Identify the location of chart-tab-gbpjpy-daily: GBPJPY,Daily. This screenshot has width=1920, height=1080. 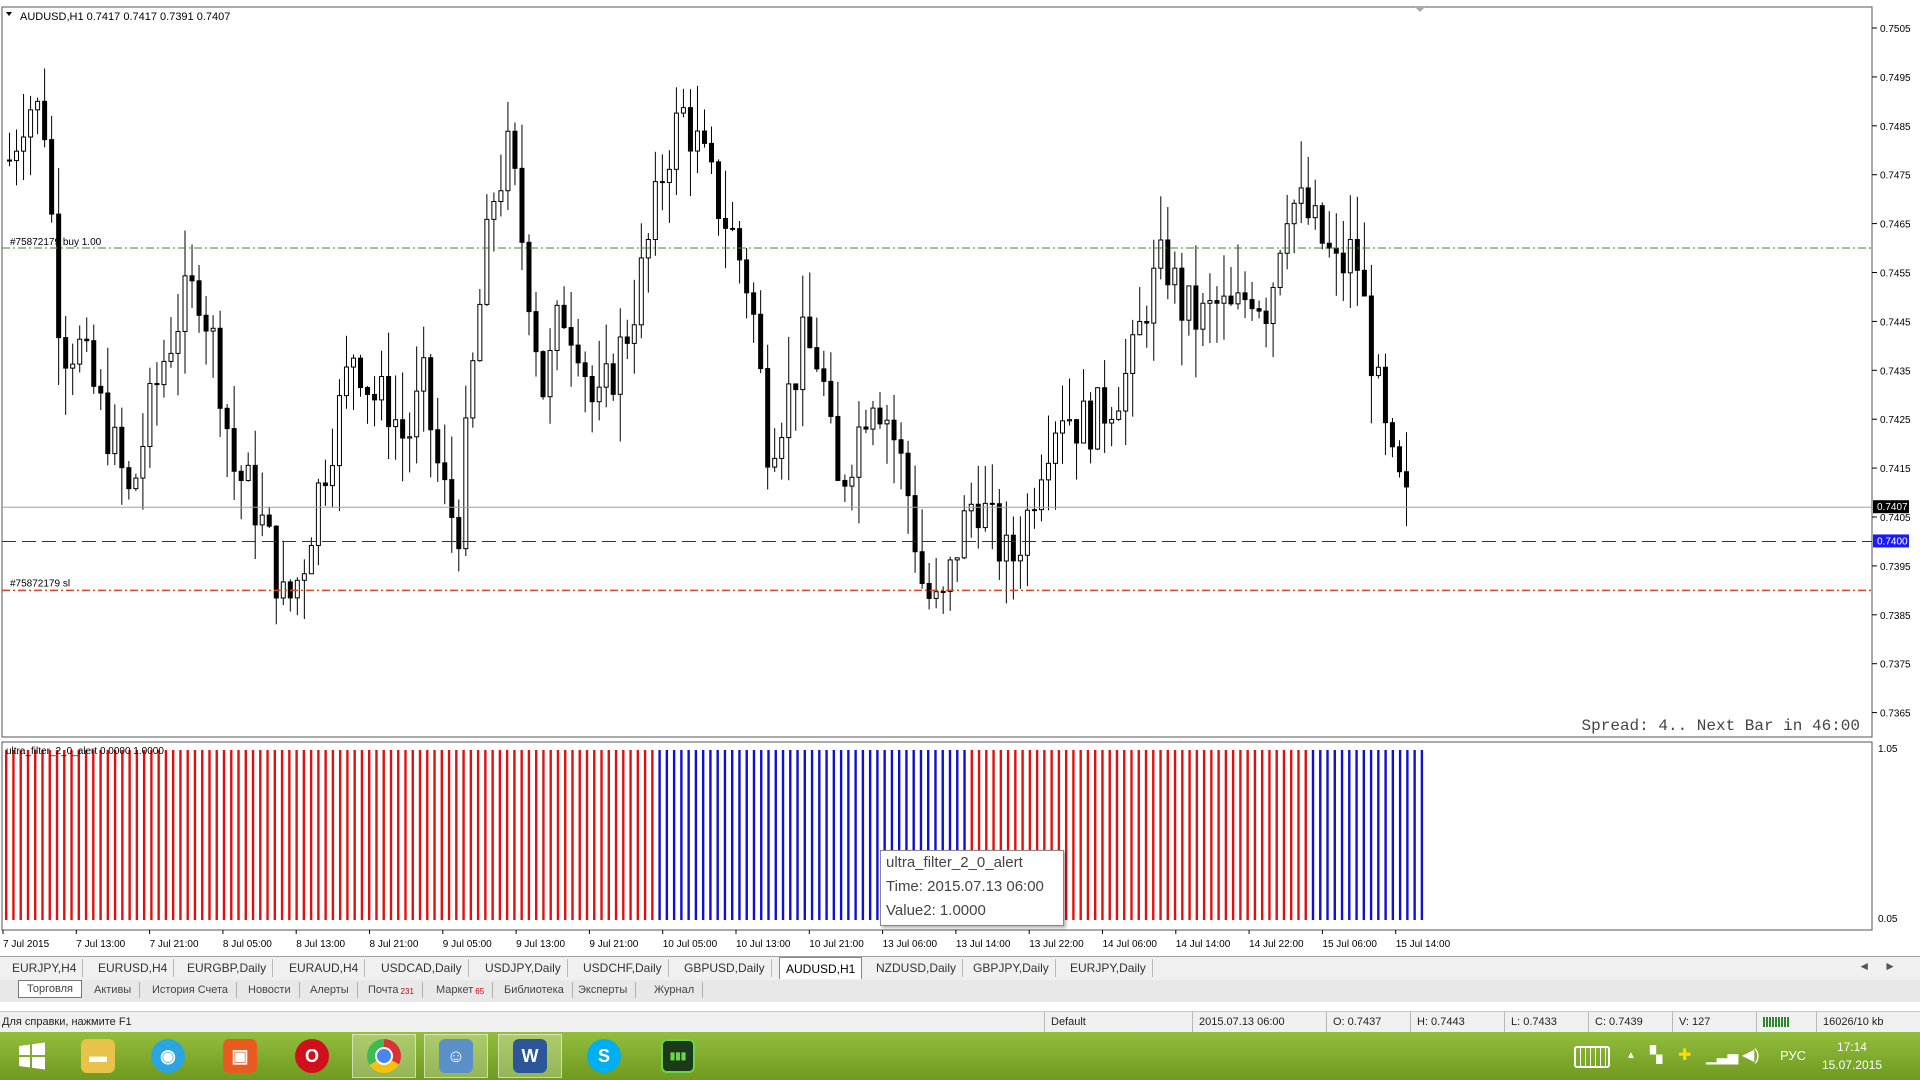
(1011, 968).